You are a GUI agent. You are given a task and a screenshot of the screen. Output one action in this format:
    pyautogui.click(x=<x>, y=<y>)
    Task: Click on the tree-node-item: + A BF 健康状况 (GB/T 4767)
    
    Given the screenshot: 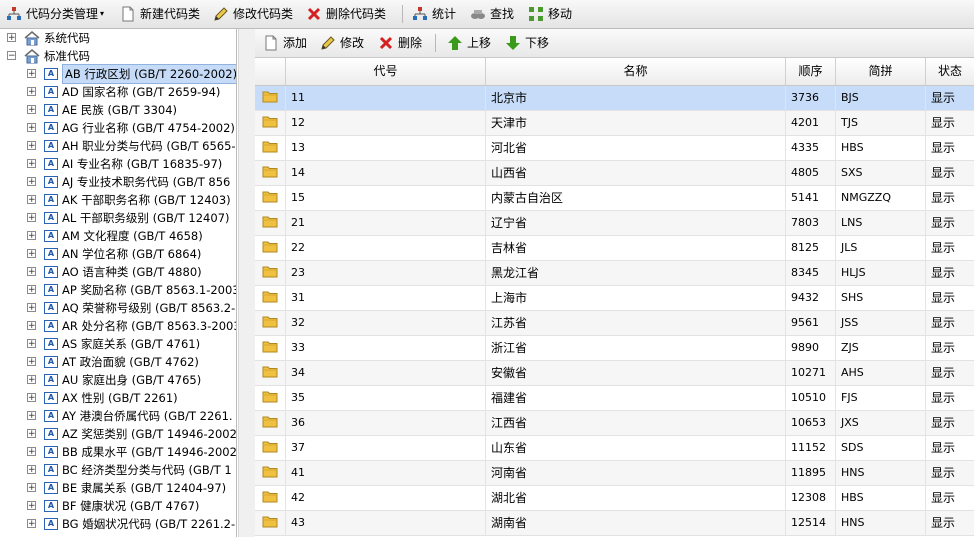 What is the action you would take?
    pyautogui.click(x=118, y=506)
    